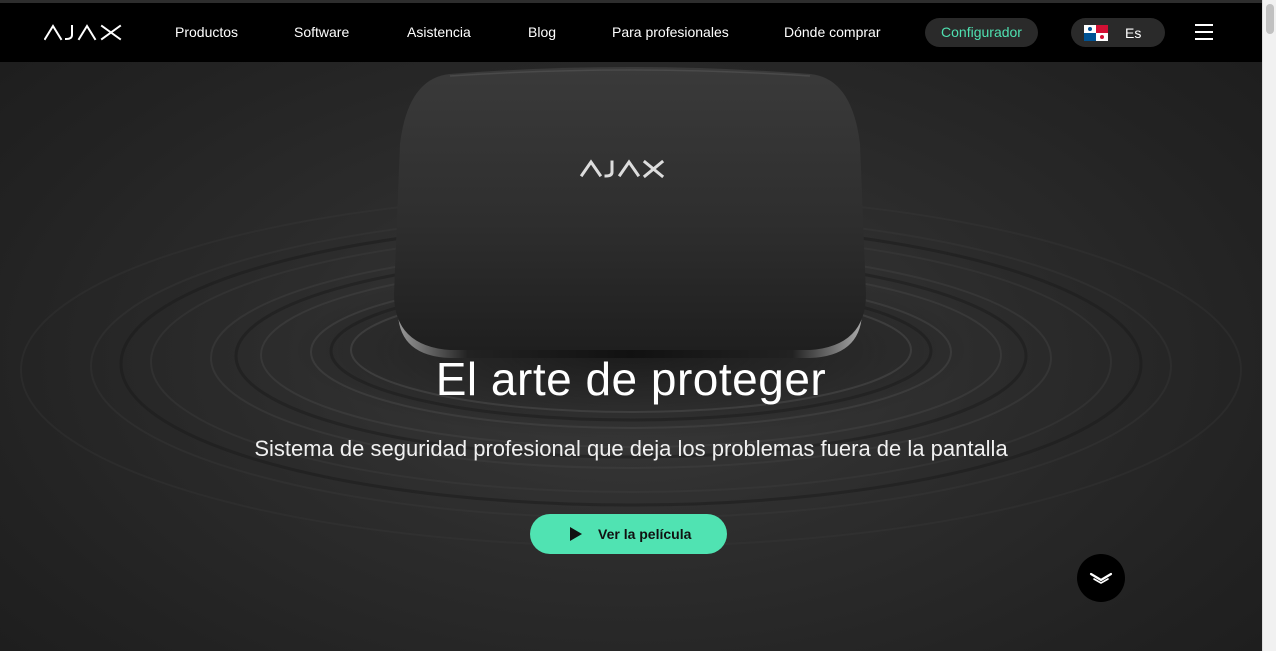  I want to click on watch-film-button: Ver la película, so click(628, 534).